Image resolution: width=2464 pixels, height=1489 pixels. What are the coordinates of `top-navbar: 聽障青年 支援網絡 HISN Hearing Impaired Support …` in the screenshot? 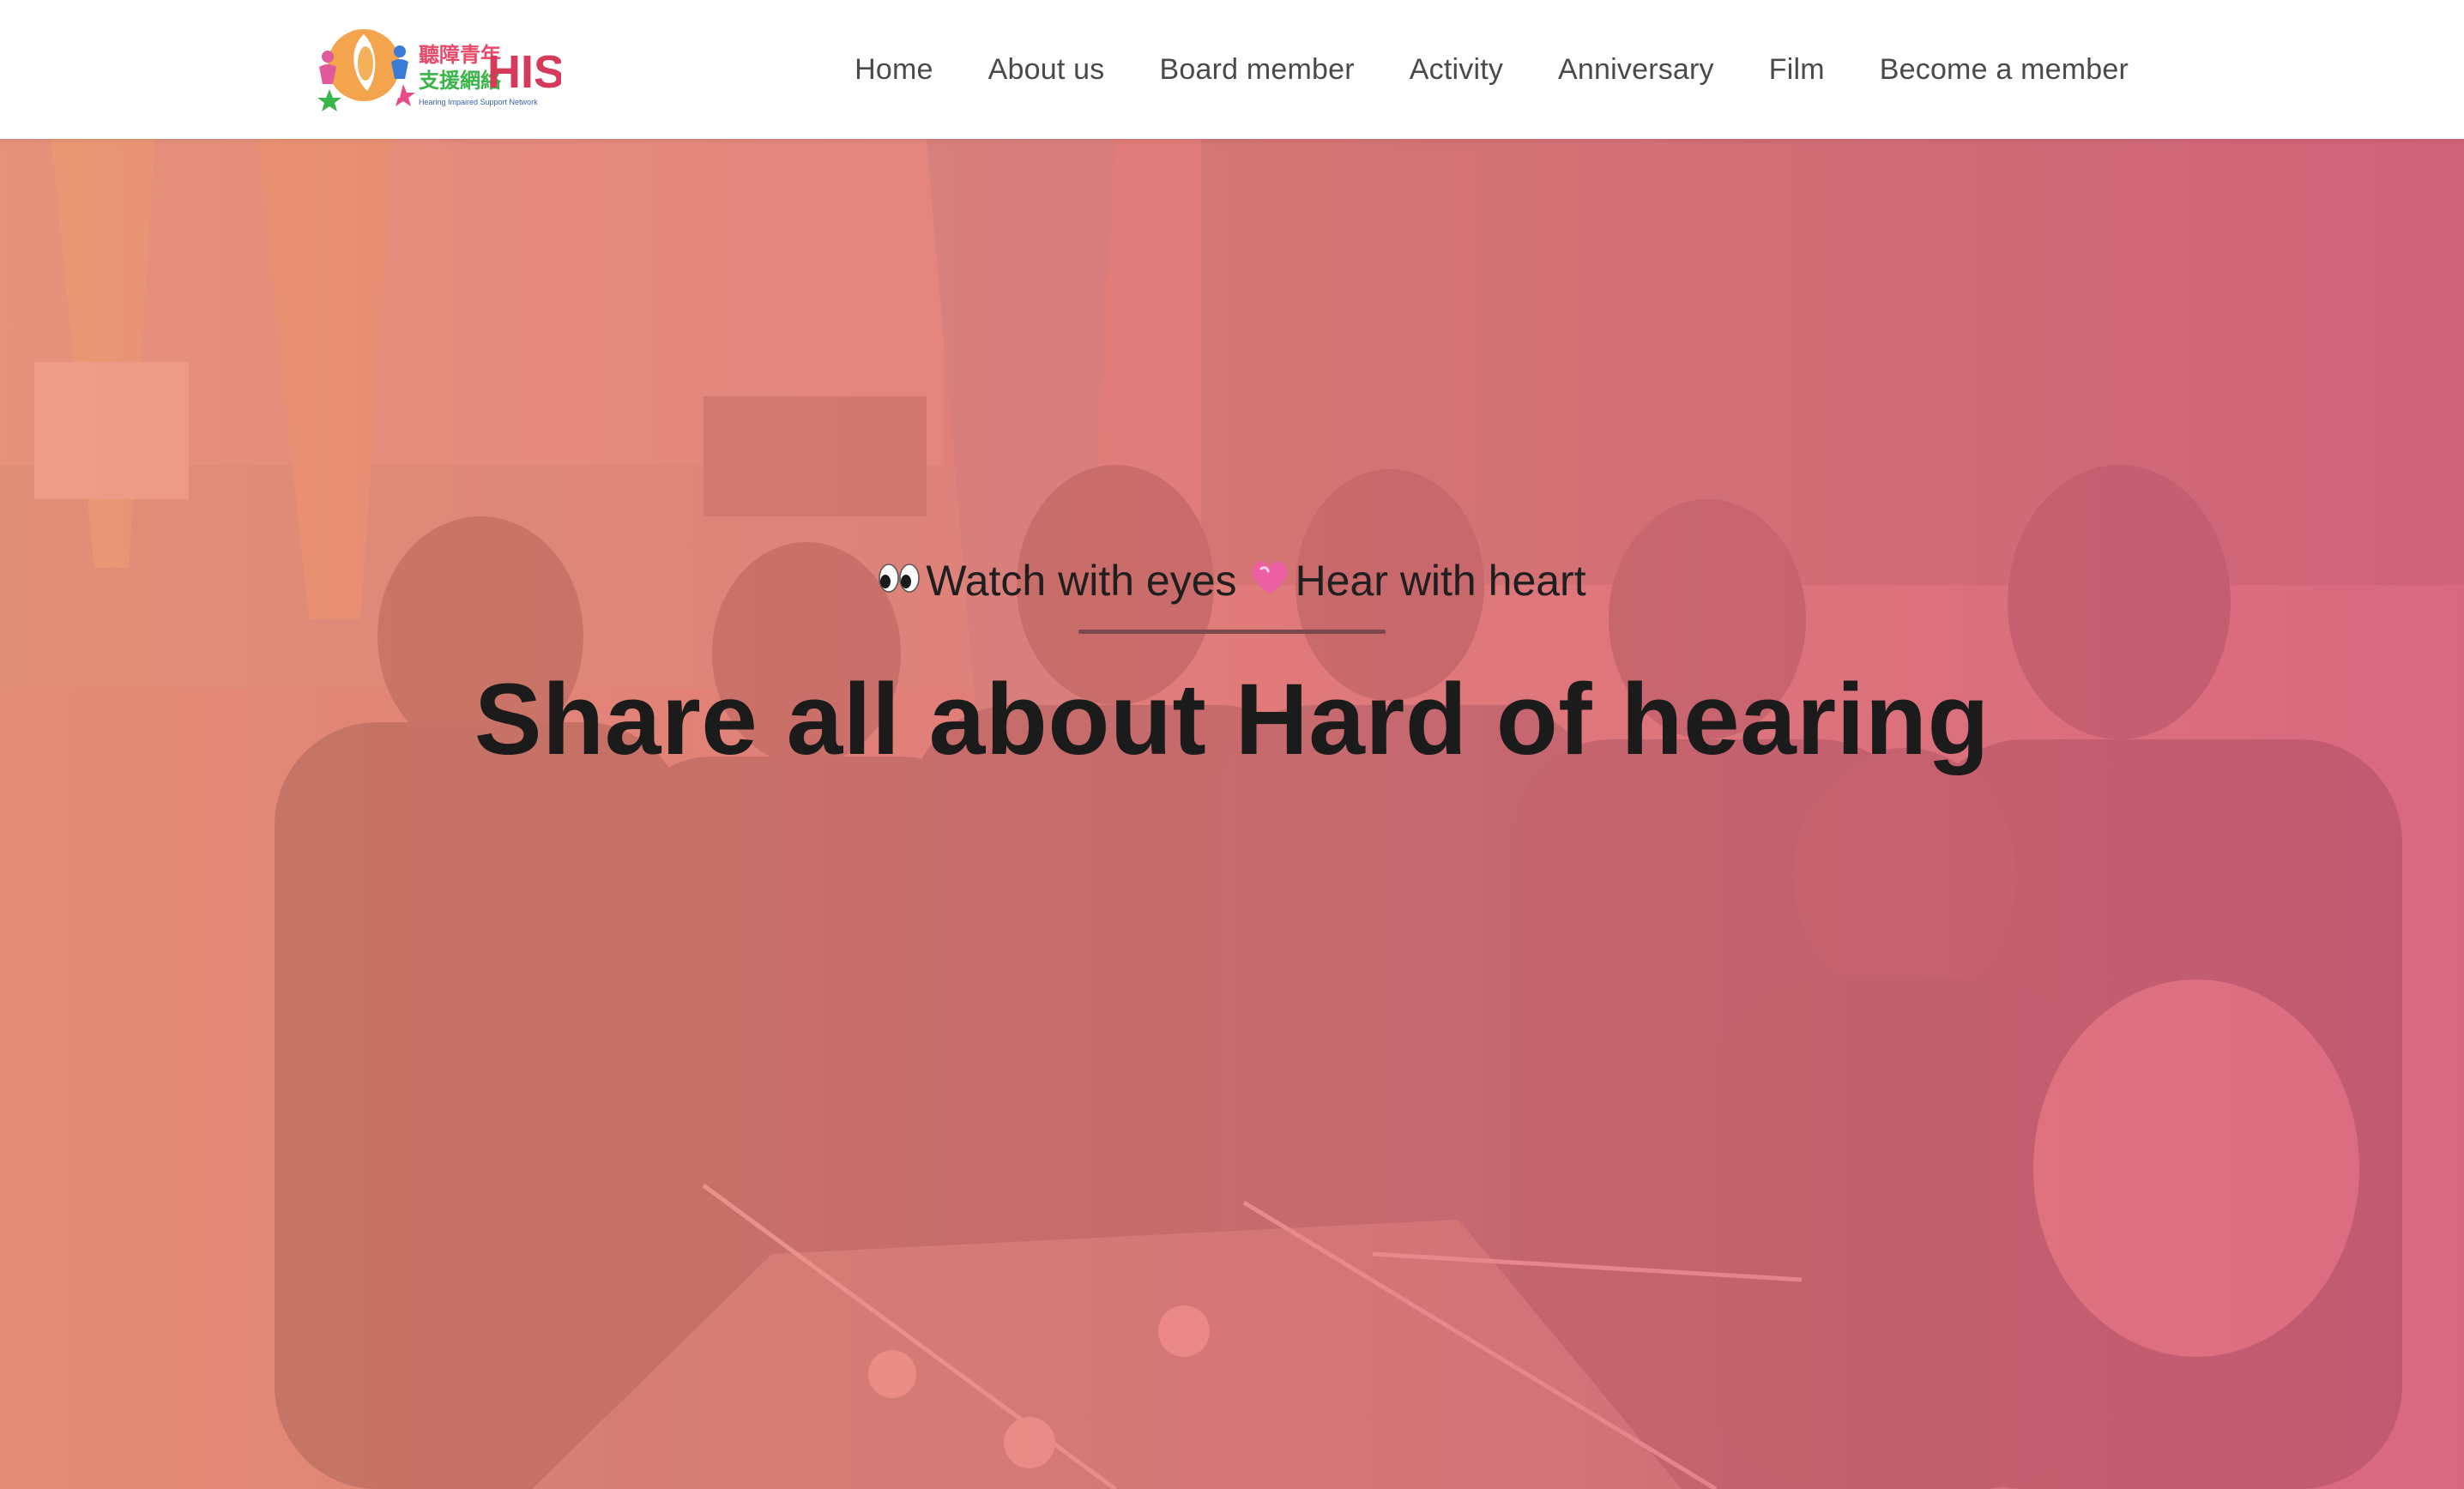 It's located at (1232, 69).